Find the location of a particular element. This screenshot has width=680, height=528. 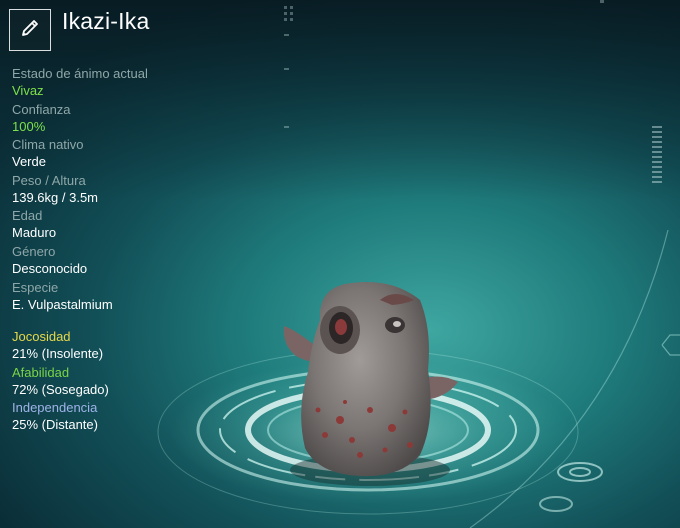

stat-value: E. Vulpastalmium is located at coordinates (62, 304).